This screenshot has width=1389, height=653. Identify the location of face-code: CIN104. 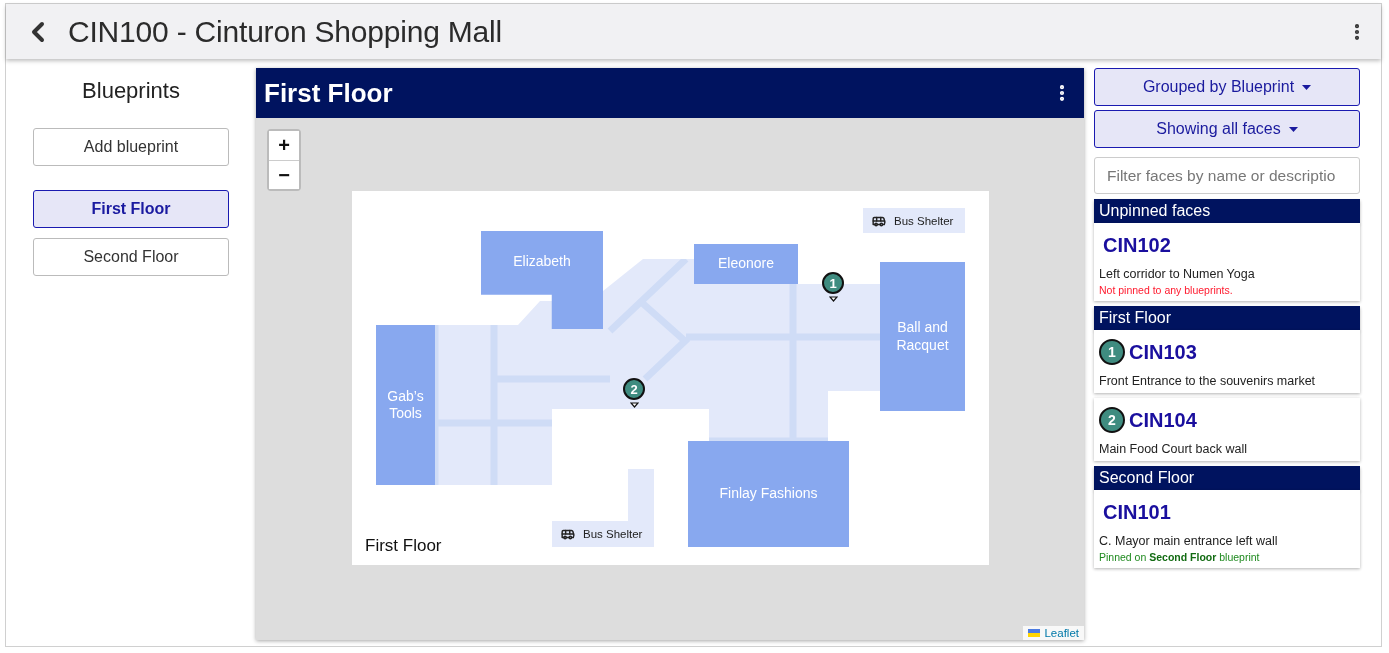
(1163, 420).